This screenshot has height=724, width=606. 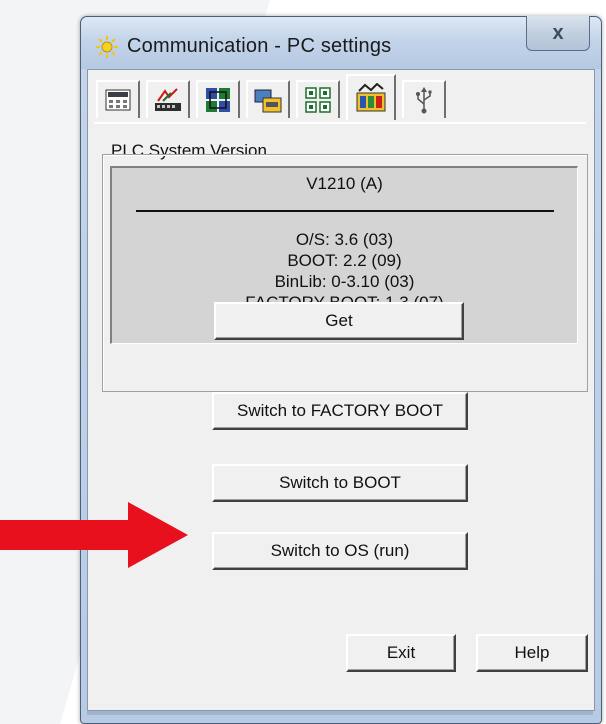 I want to click on exit-button: Exit, so click(x=401, y=653).